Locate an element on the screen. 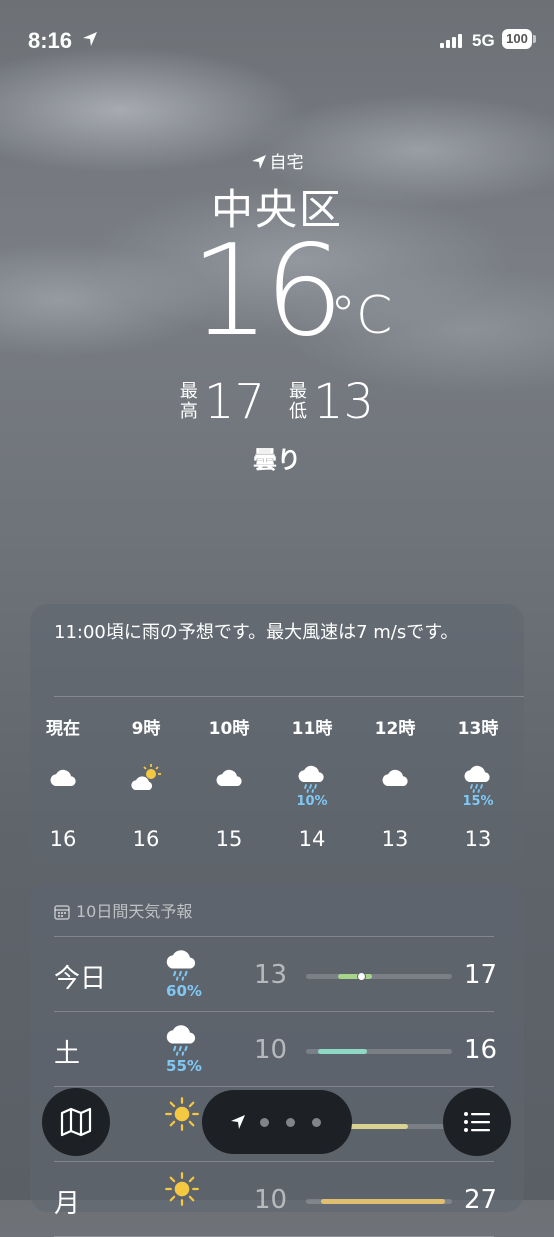 The height and width of the screenshot is (1237, 554). map-icon is located at coordinates (76, 1122).